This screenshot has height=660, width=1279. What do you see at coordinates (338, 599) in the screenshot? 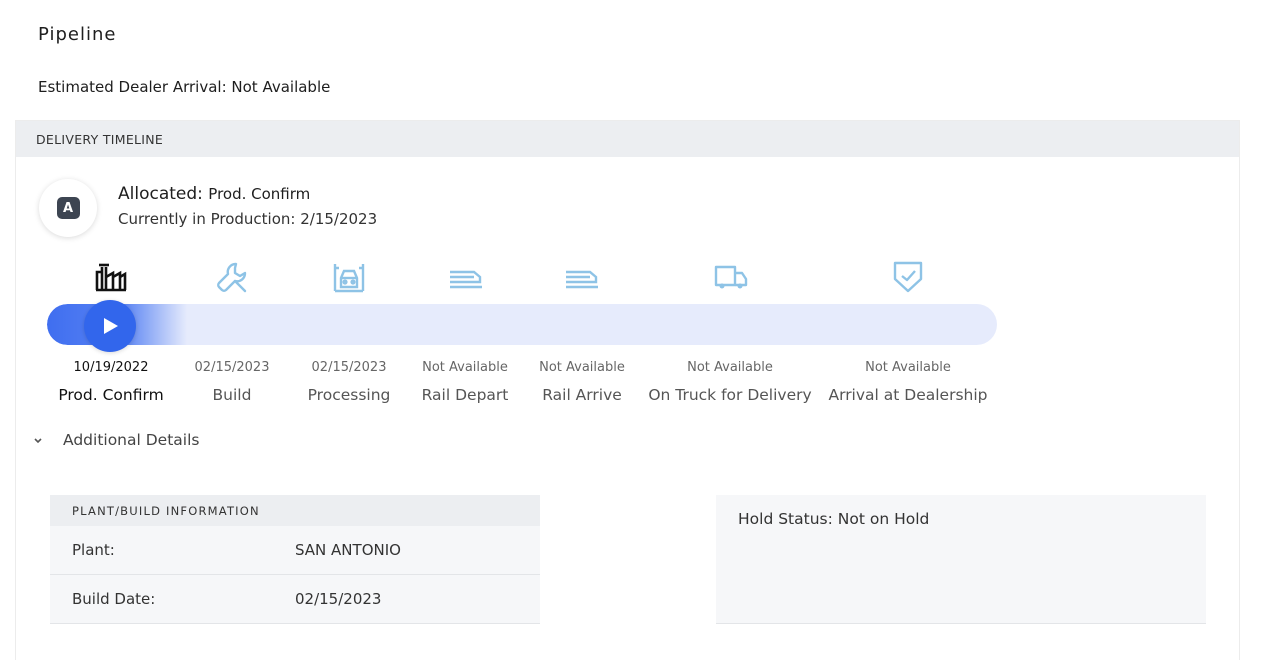
I see `row-value: 02/15/2023` at bounding box center [338, 599].